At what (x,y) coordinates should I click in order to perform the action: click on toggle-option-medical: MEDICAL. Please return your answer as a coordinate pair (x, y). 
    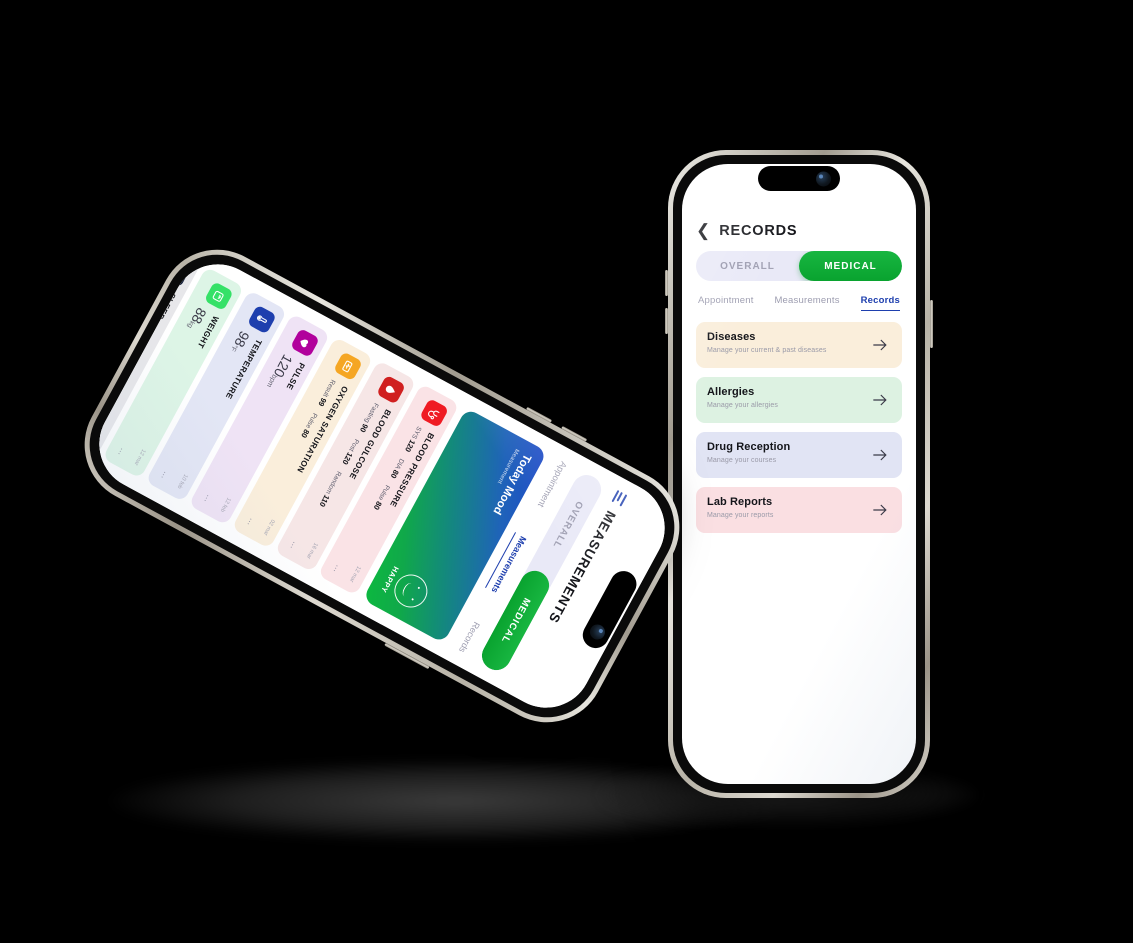
    Looking at the image, I should click on (850, 266).